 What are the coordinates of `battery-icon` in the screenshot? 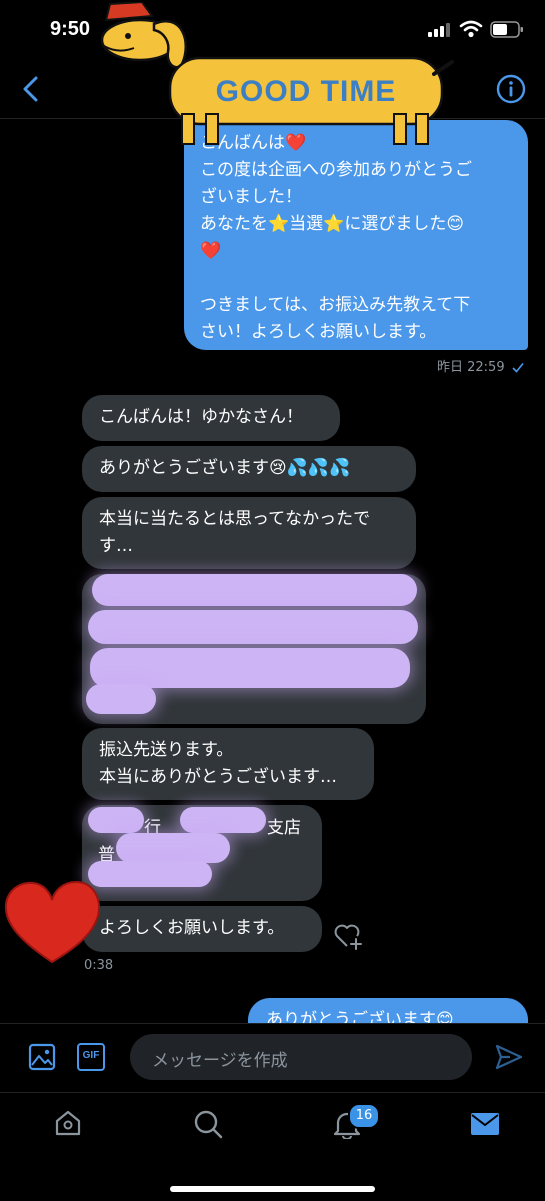 It's located at (506, 29).